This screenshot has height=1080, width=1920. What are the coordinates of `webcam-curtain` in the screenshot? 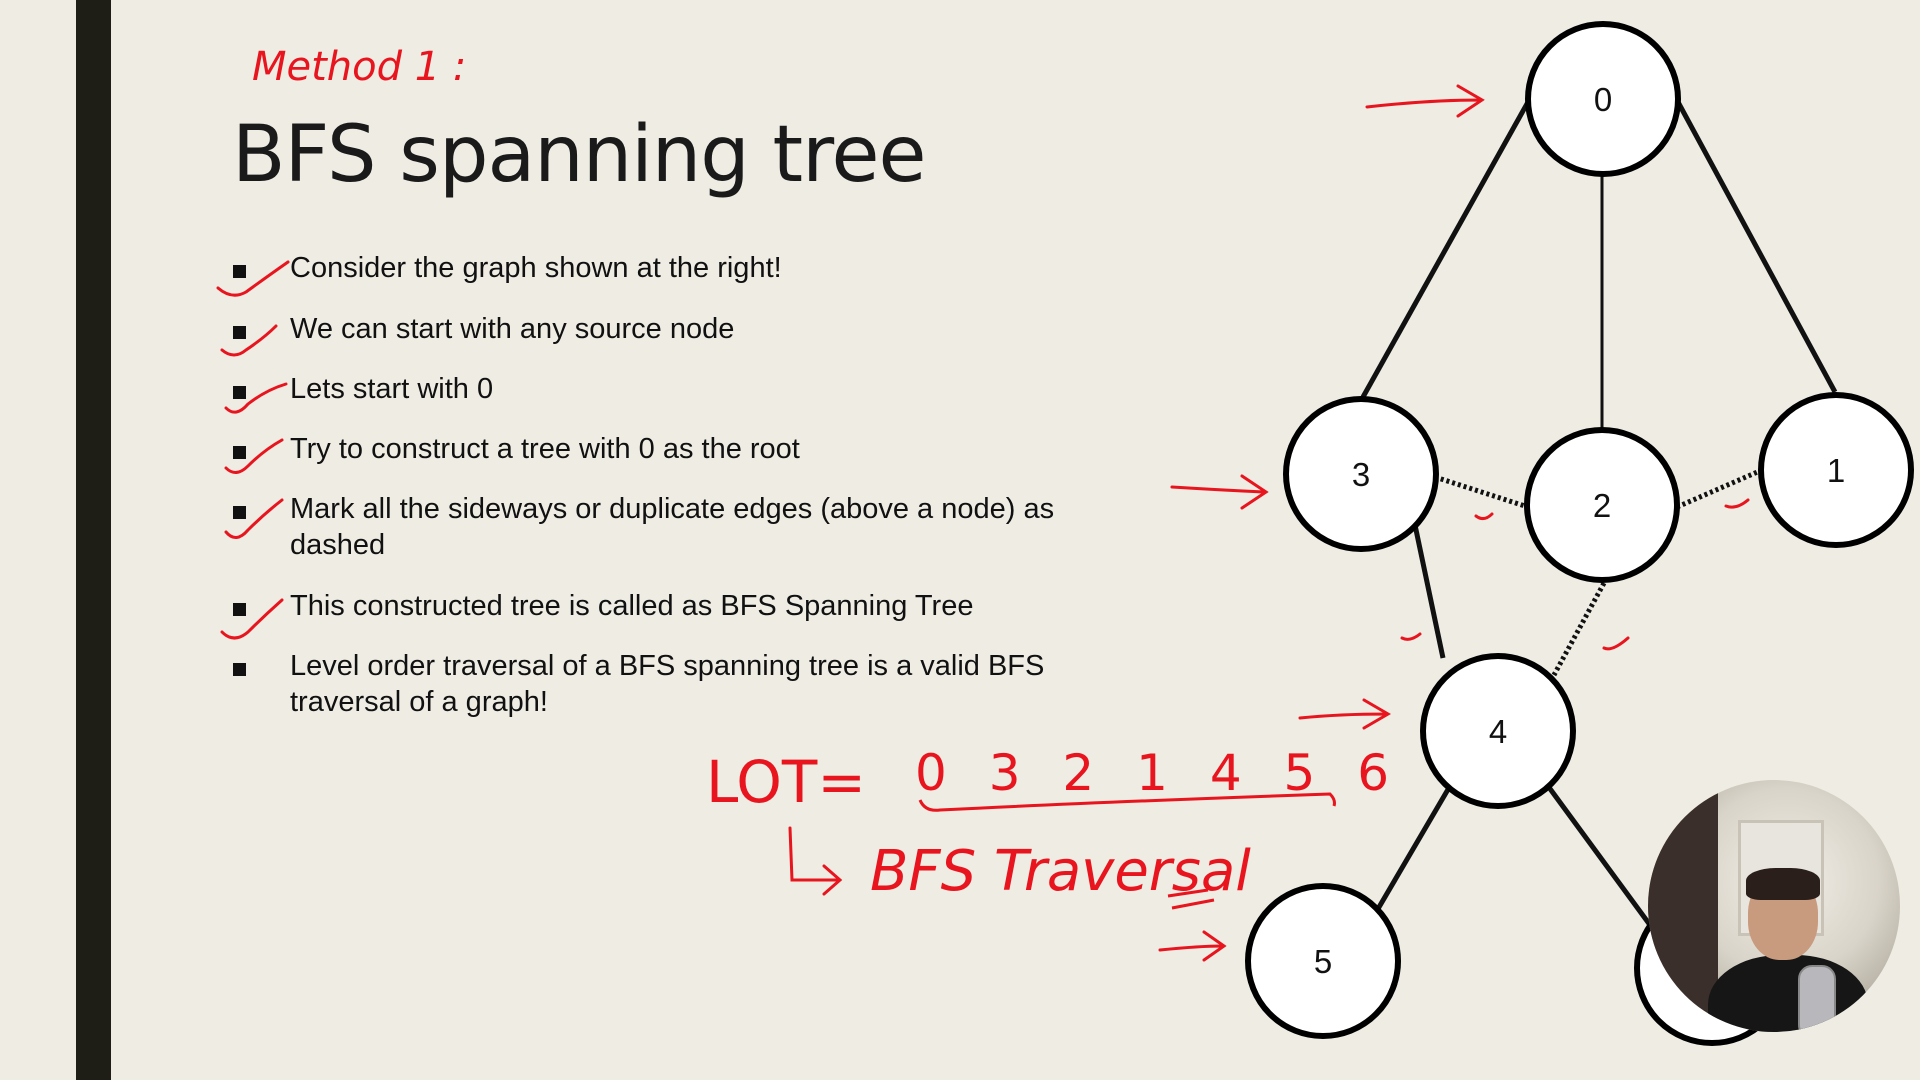 It's located at (1683, 906).